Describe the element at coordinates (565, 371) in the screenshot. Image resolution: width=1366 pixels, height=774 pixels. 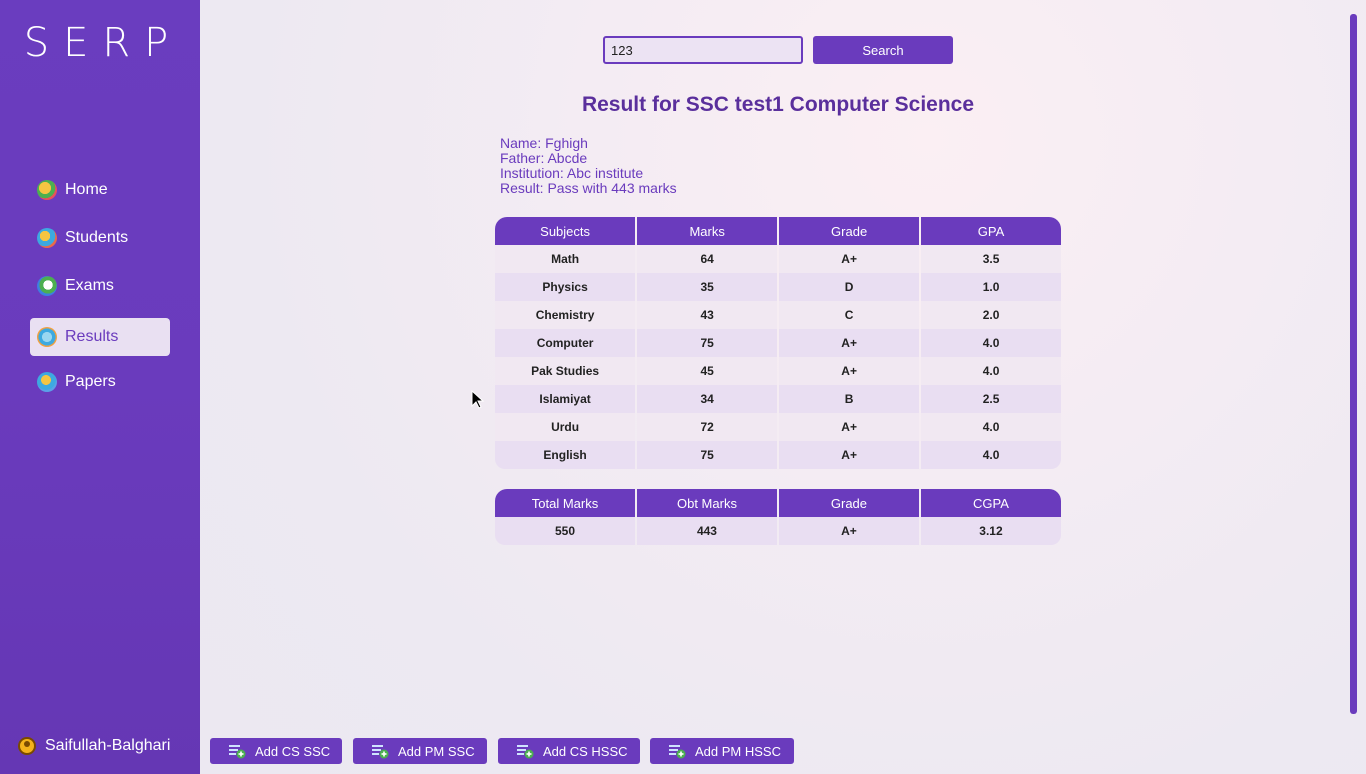
I see `table-cell: Pak Studies` at that location.